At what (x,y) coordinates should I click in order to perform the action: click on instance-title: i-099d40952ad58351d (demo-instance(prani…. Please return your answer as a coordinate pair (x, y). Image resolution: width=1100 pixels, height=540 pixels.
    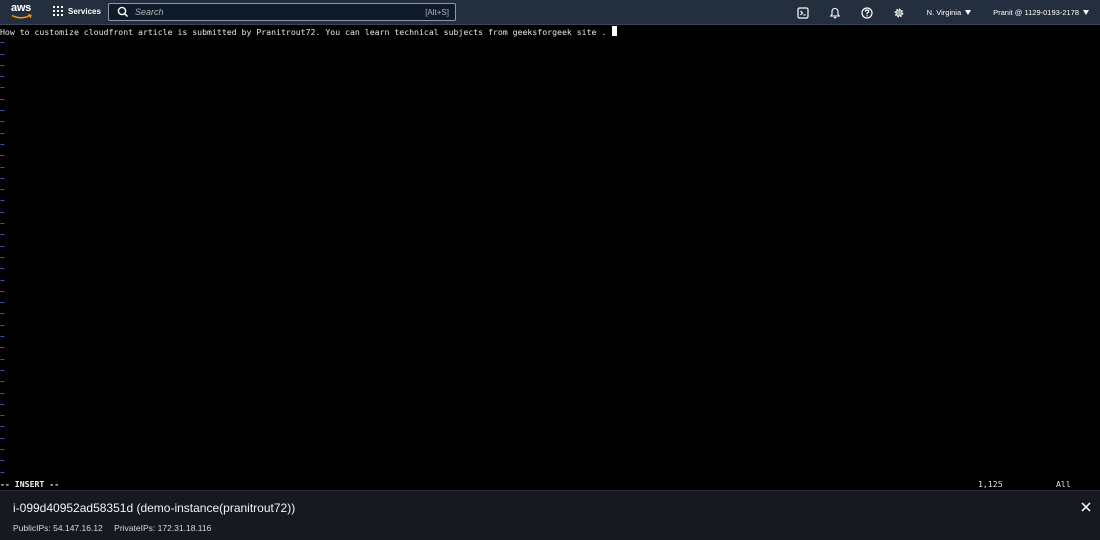
    Looking at the image, I should click on (154, 508).